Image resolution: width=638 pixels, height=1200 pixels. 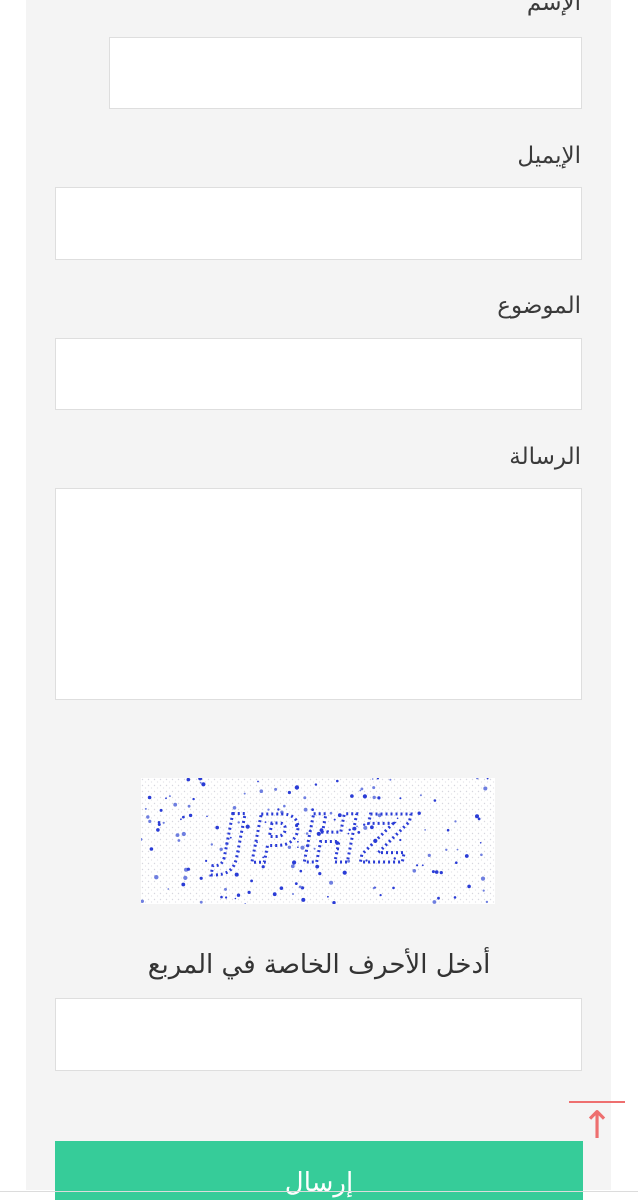 What do you see at coordinates (553, 8) in the screenshot?
I see `name-label: الإسم` at bounding box center [553, 8].